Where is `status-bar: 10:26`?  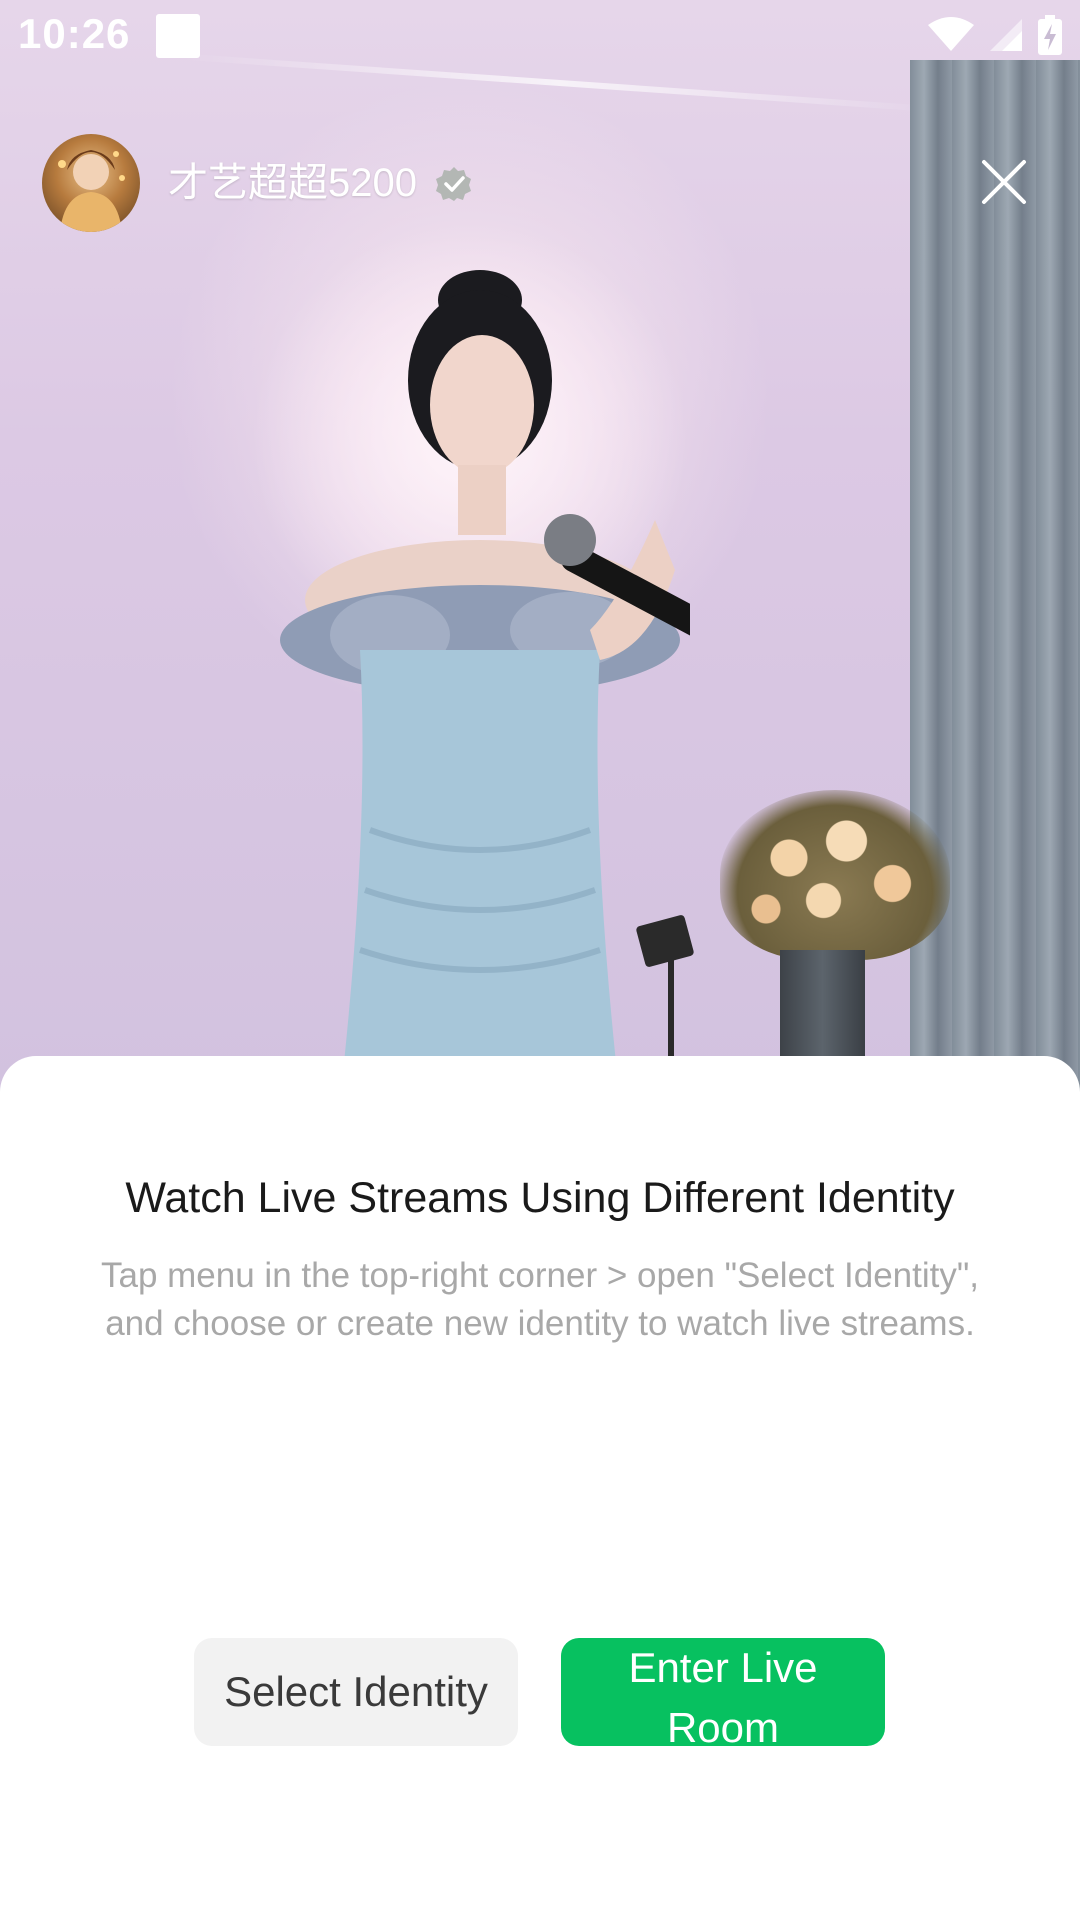 status-bar: 10:26 is located at coordinates (540, 37).